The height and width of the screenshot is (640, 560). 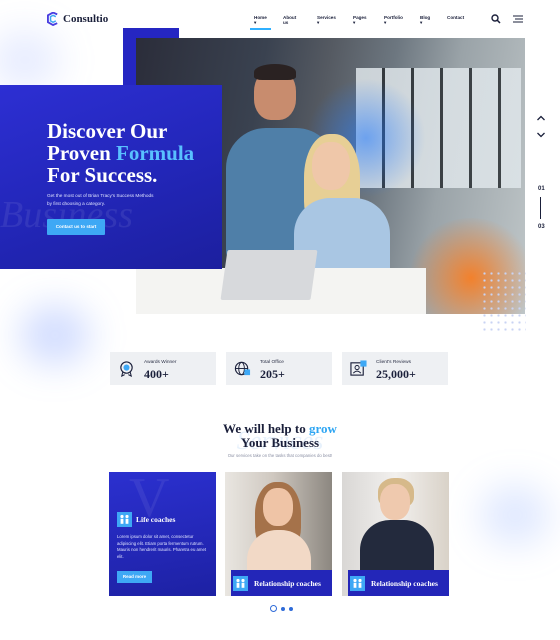 What do you see at coordinates (82, 153) in the screenshot?
I see `hero-title-line: Proven` at bounding box center [82, 153].